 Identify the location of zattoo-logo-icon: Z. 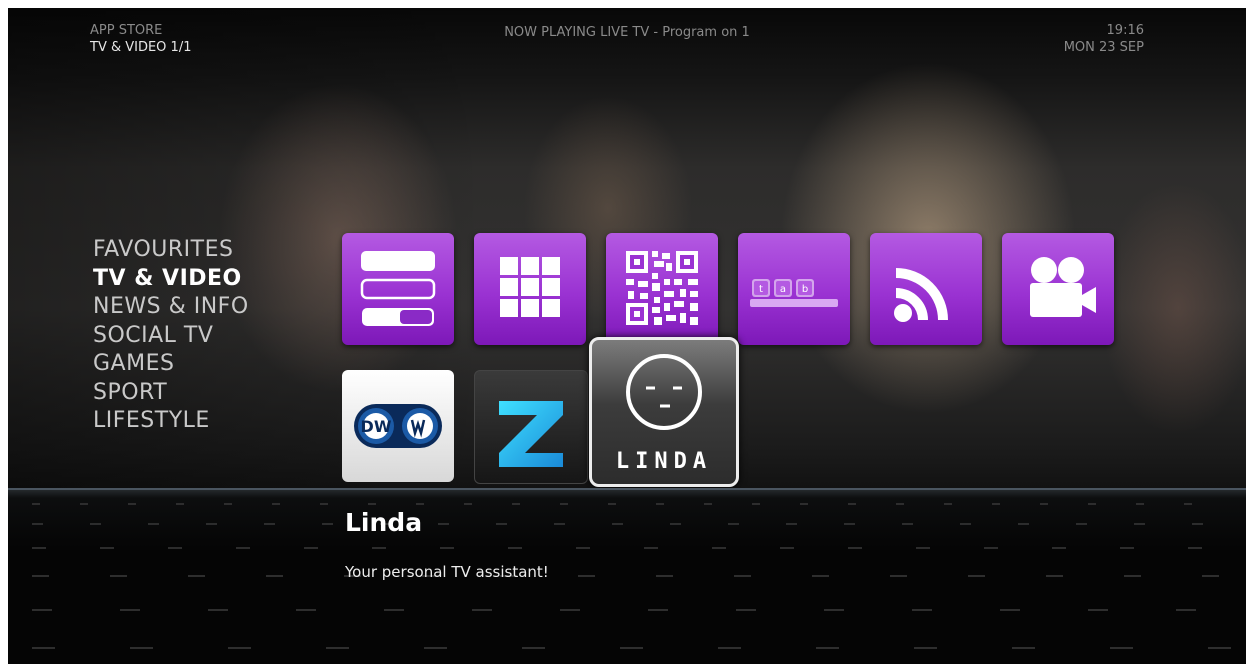
(519, 419).